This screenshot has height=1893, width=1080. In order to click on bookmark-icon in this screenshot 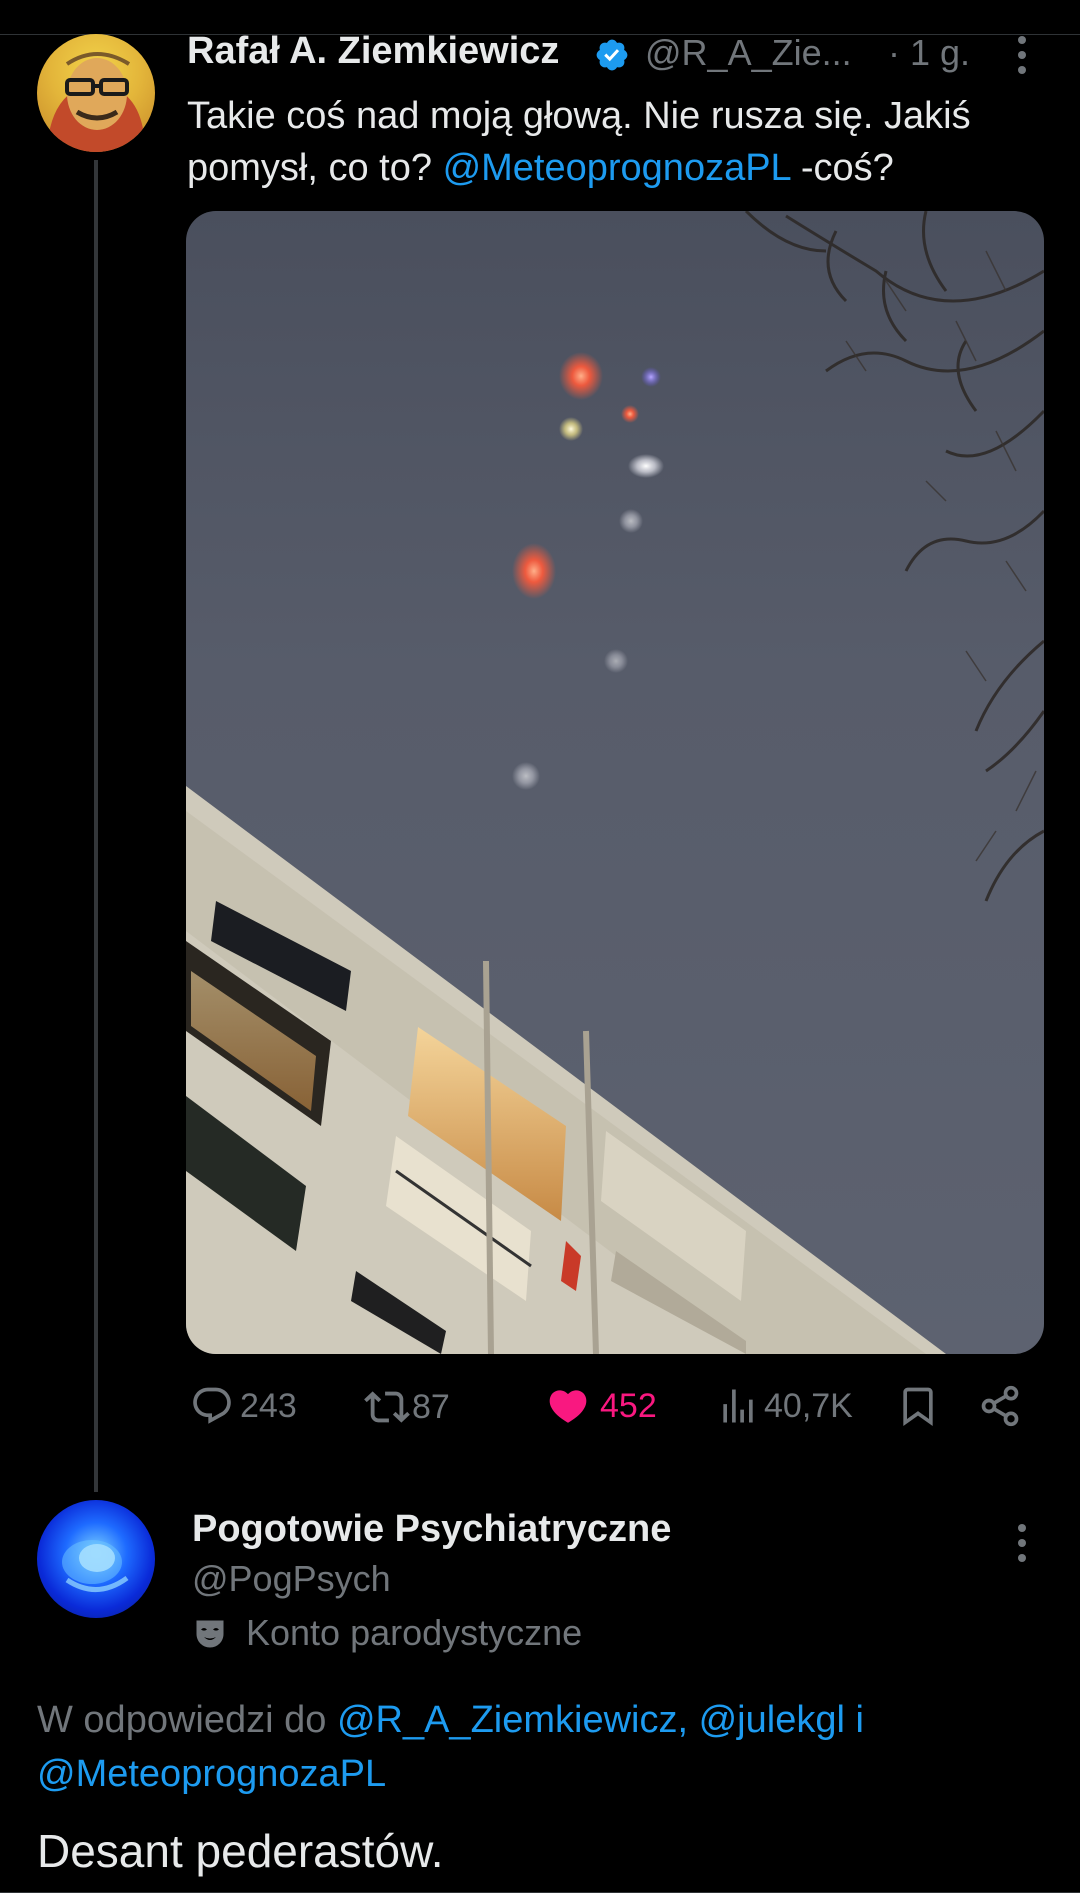, I will do `click(918, 1407)`.